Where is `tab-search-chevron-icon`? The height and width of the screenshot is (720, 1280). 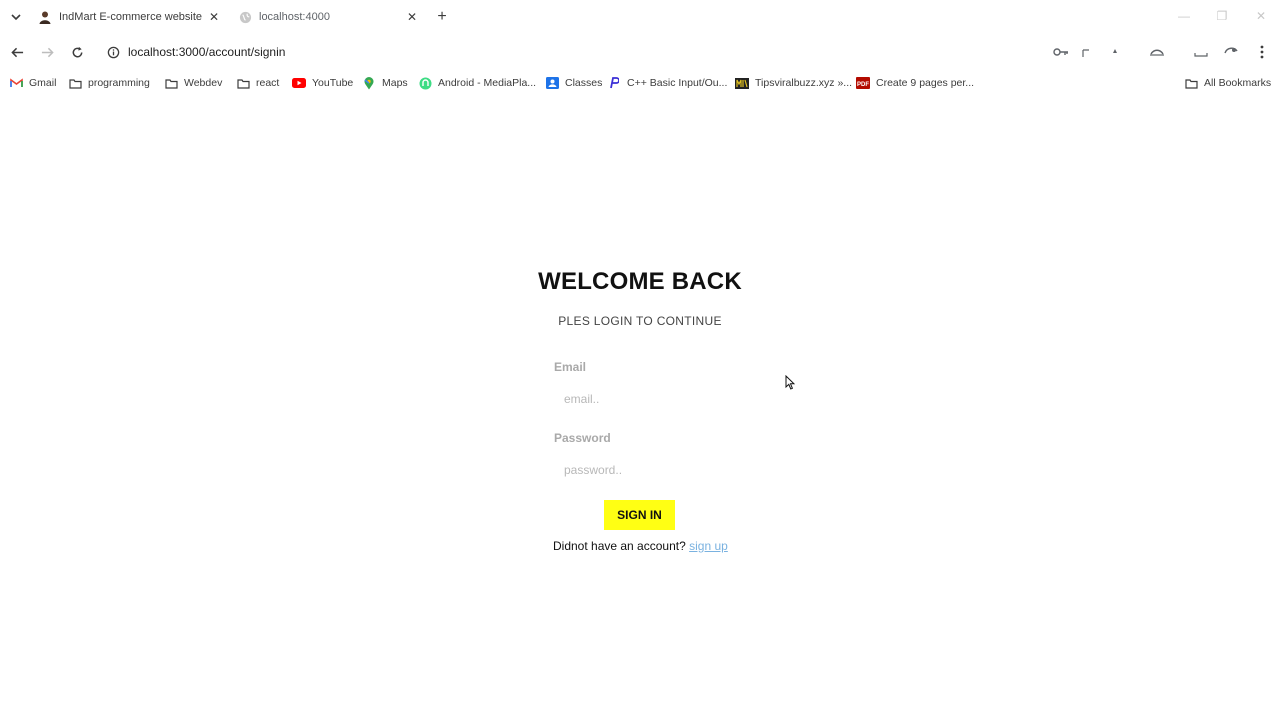
tab-search-chevron-icon is located at coordinates (16, 17).